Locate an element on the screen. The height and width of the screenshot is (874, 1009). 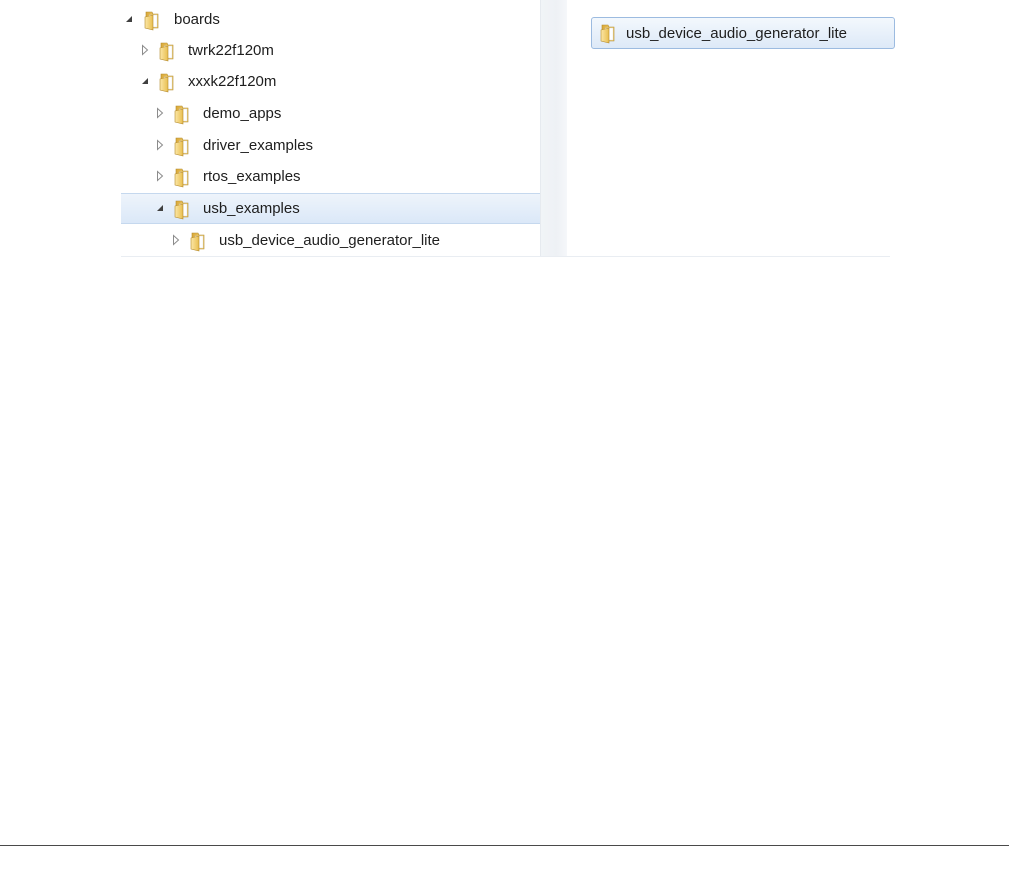
tree-item-driver-examples: driver_examples is located at coordinates (330, 145).